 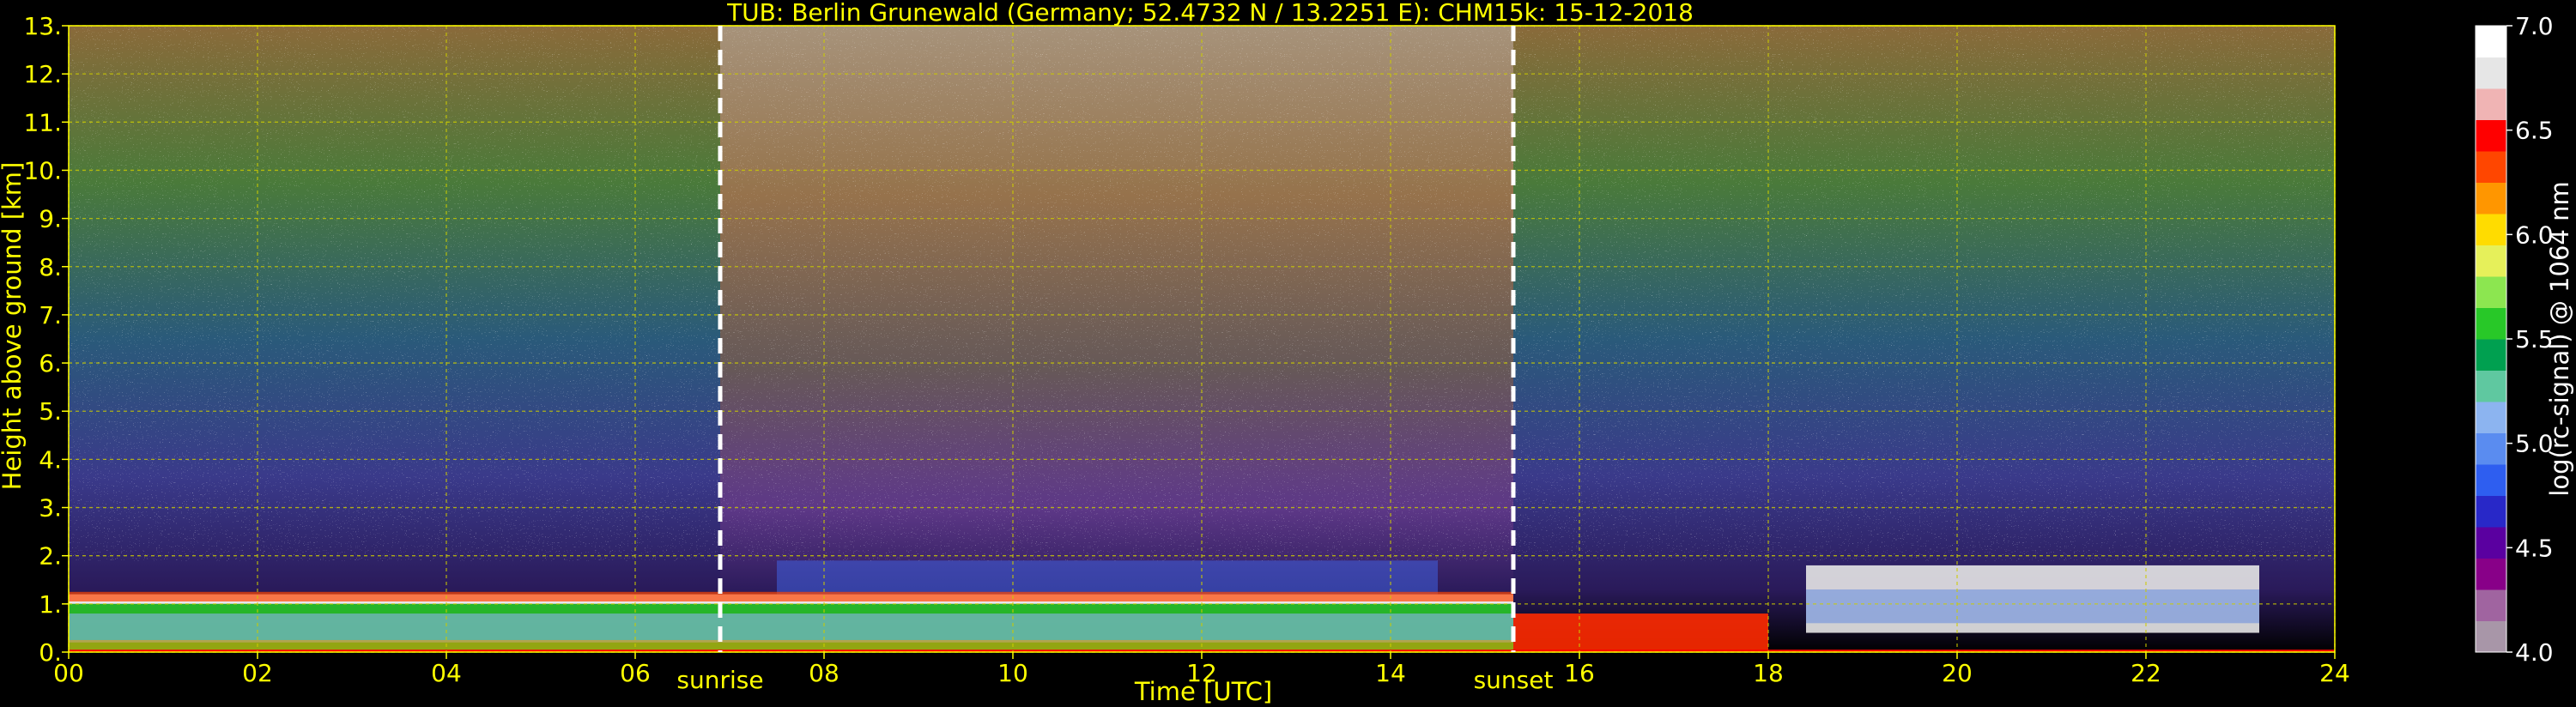 I want to click on colorbar-tick-label: 6.5, so click(x=2534, y=131).